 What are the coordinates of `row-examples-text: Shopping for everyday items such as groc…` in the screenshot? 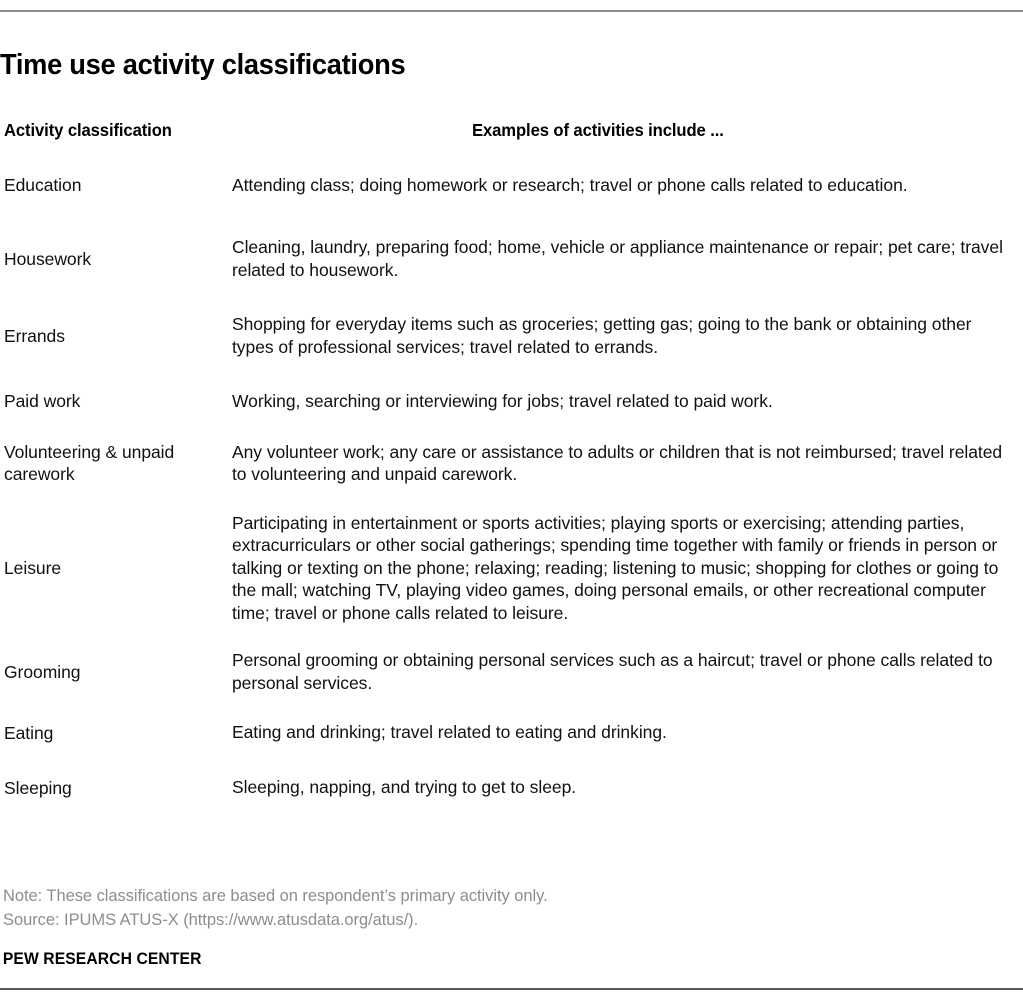 It's located at (602, 335).